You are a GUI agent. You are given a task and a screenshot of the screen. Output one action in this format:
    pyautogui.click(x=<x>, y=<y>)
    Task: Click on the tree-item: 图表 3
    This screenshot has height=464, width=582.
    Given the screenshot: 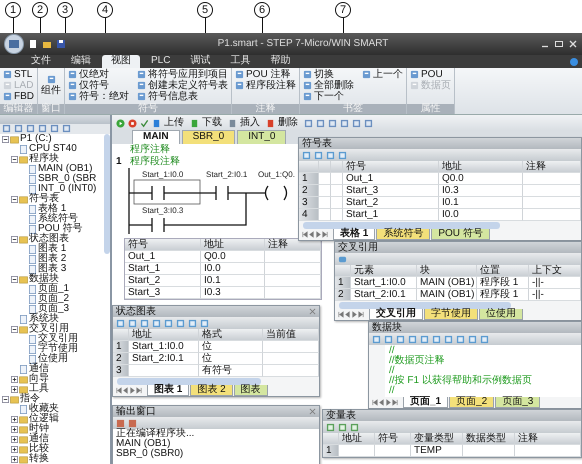 What is the action you would take?
    pyautogui.click(x=52, y=269)
    